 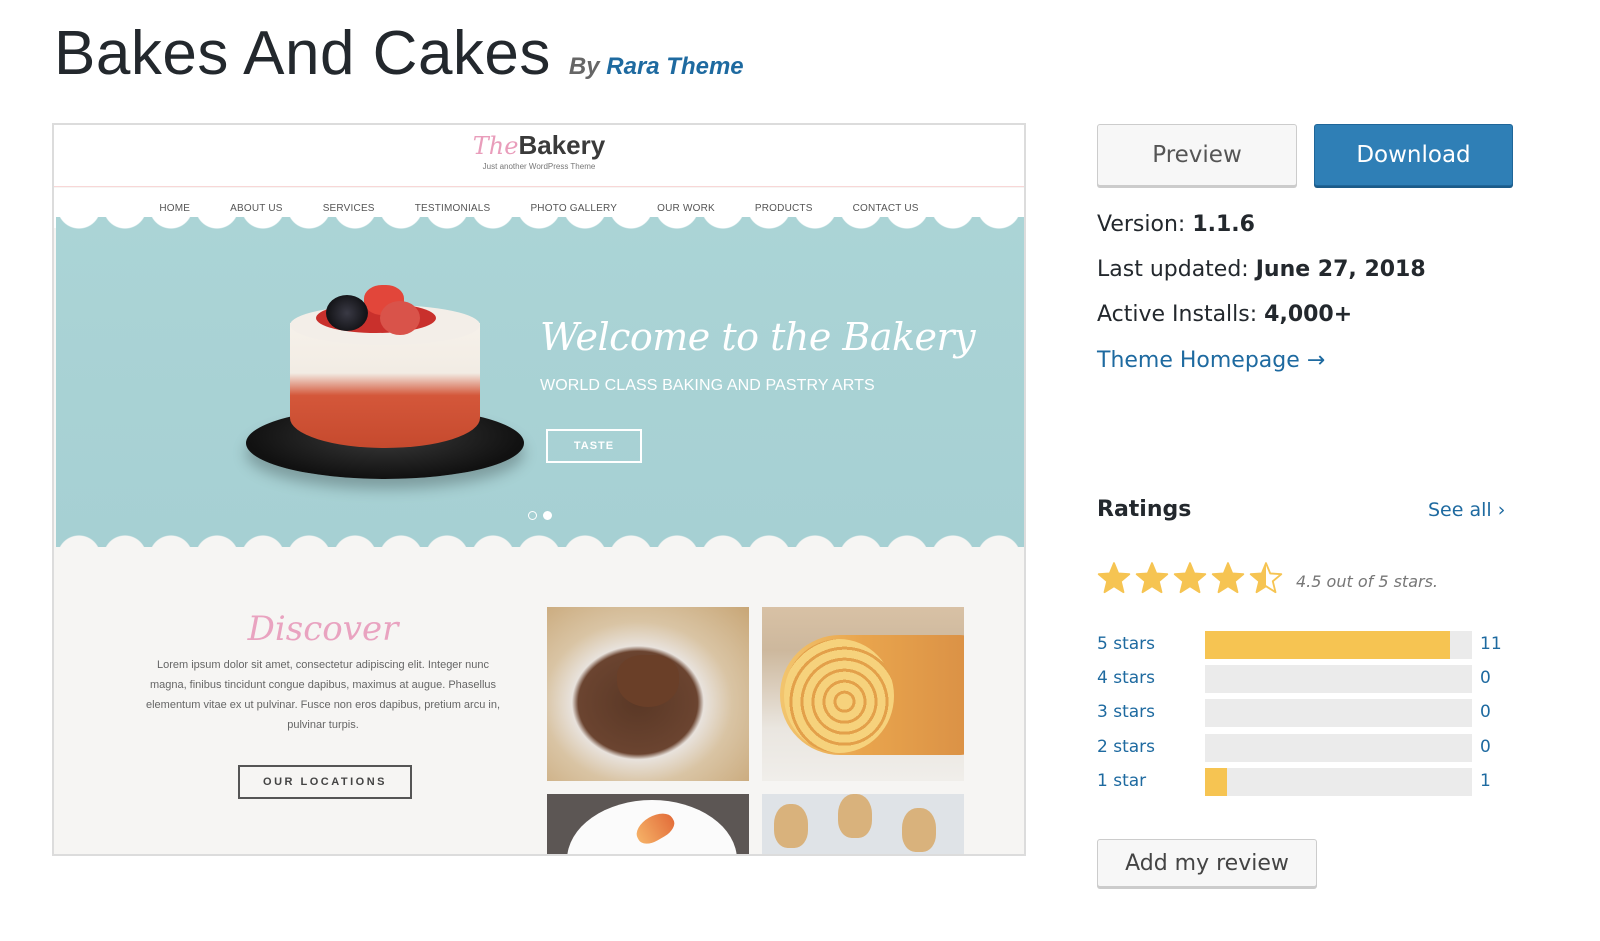 I want to click on gallery-photo-peaches, so click(x=648, y=824).